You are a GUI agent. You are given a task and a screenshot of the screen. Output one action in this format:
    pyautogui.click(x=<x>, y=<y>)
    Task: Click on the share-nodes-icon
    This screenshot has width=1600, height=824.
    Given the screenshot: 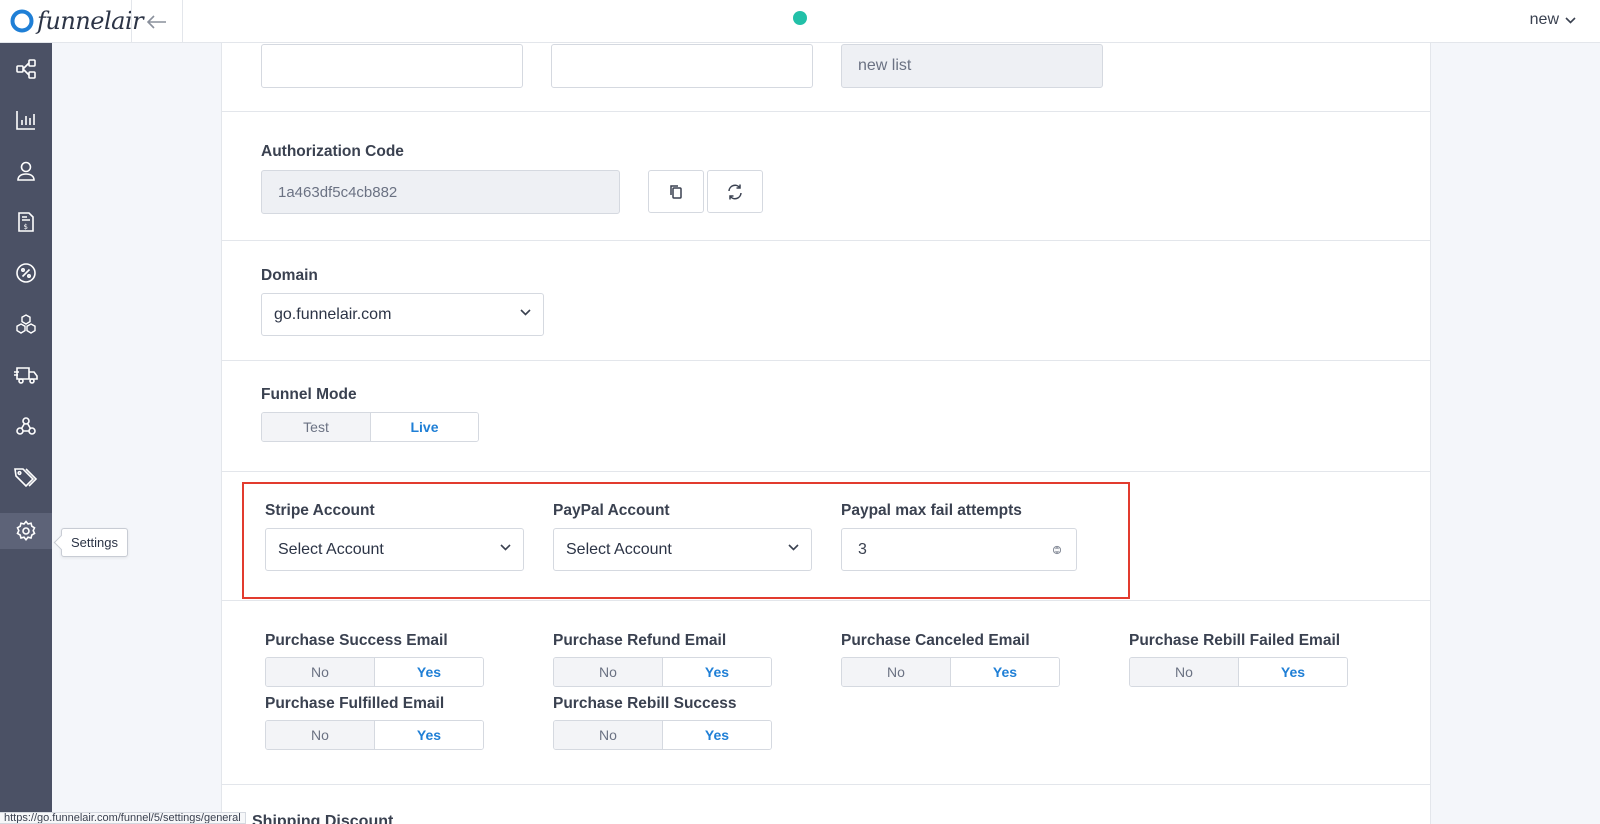 What is the action you would take?
    pyautogui.click(x=26, y=69)
    